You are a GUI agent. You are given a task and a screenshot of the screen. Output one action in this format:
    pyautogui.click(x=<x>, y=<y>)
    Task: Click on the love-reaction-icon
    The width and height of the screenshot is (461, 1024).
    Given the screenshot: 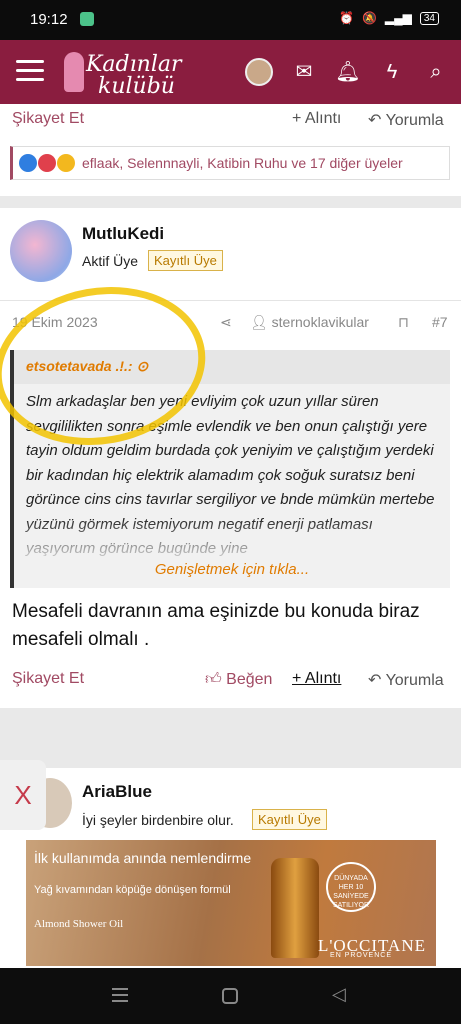 What is the action you would take?
    pyautogui.click(x=47, y=163)
    